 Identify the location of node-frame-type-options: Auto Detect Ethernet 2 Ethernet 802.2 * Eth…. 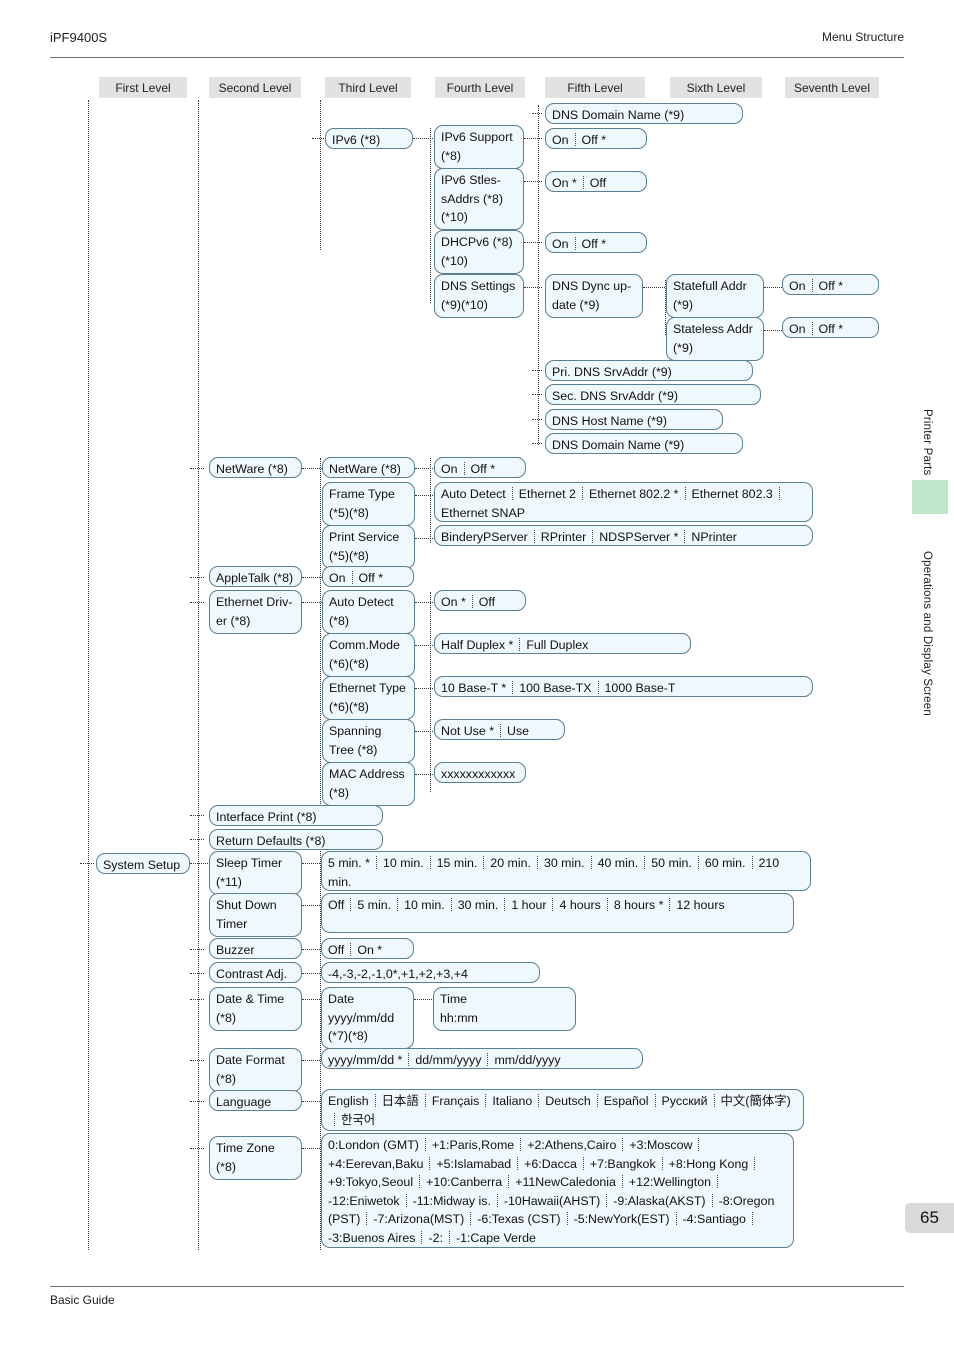
(623, 502).